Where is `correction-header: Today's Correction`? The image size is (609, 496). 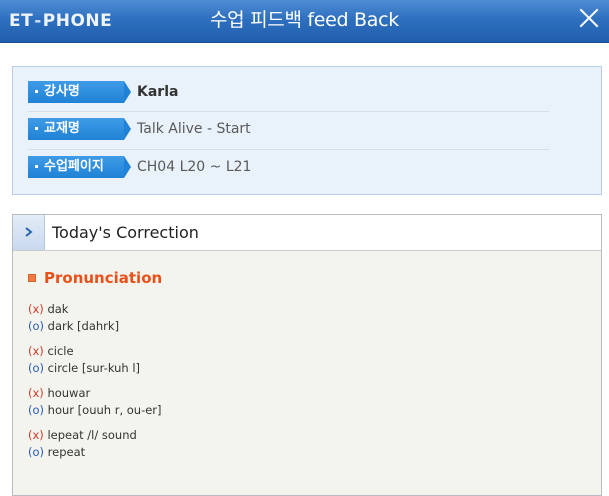 correction-header: Today's Correction is located at coordinates (307, 233).